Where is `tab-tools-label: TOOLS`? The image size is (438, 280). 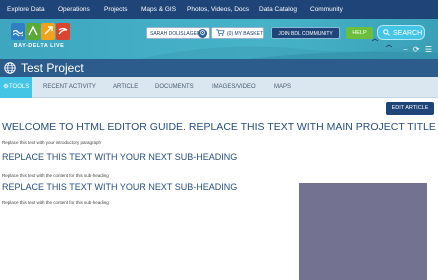 tab-tools-label: TOOLS is located at coordinates (19, 87).